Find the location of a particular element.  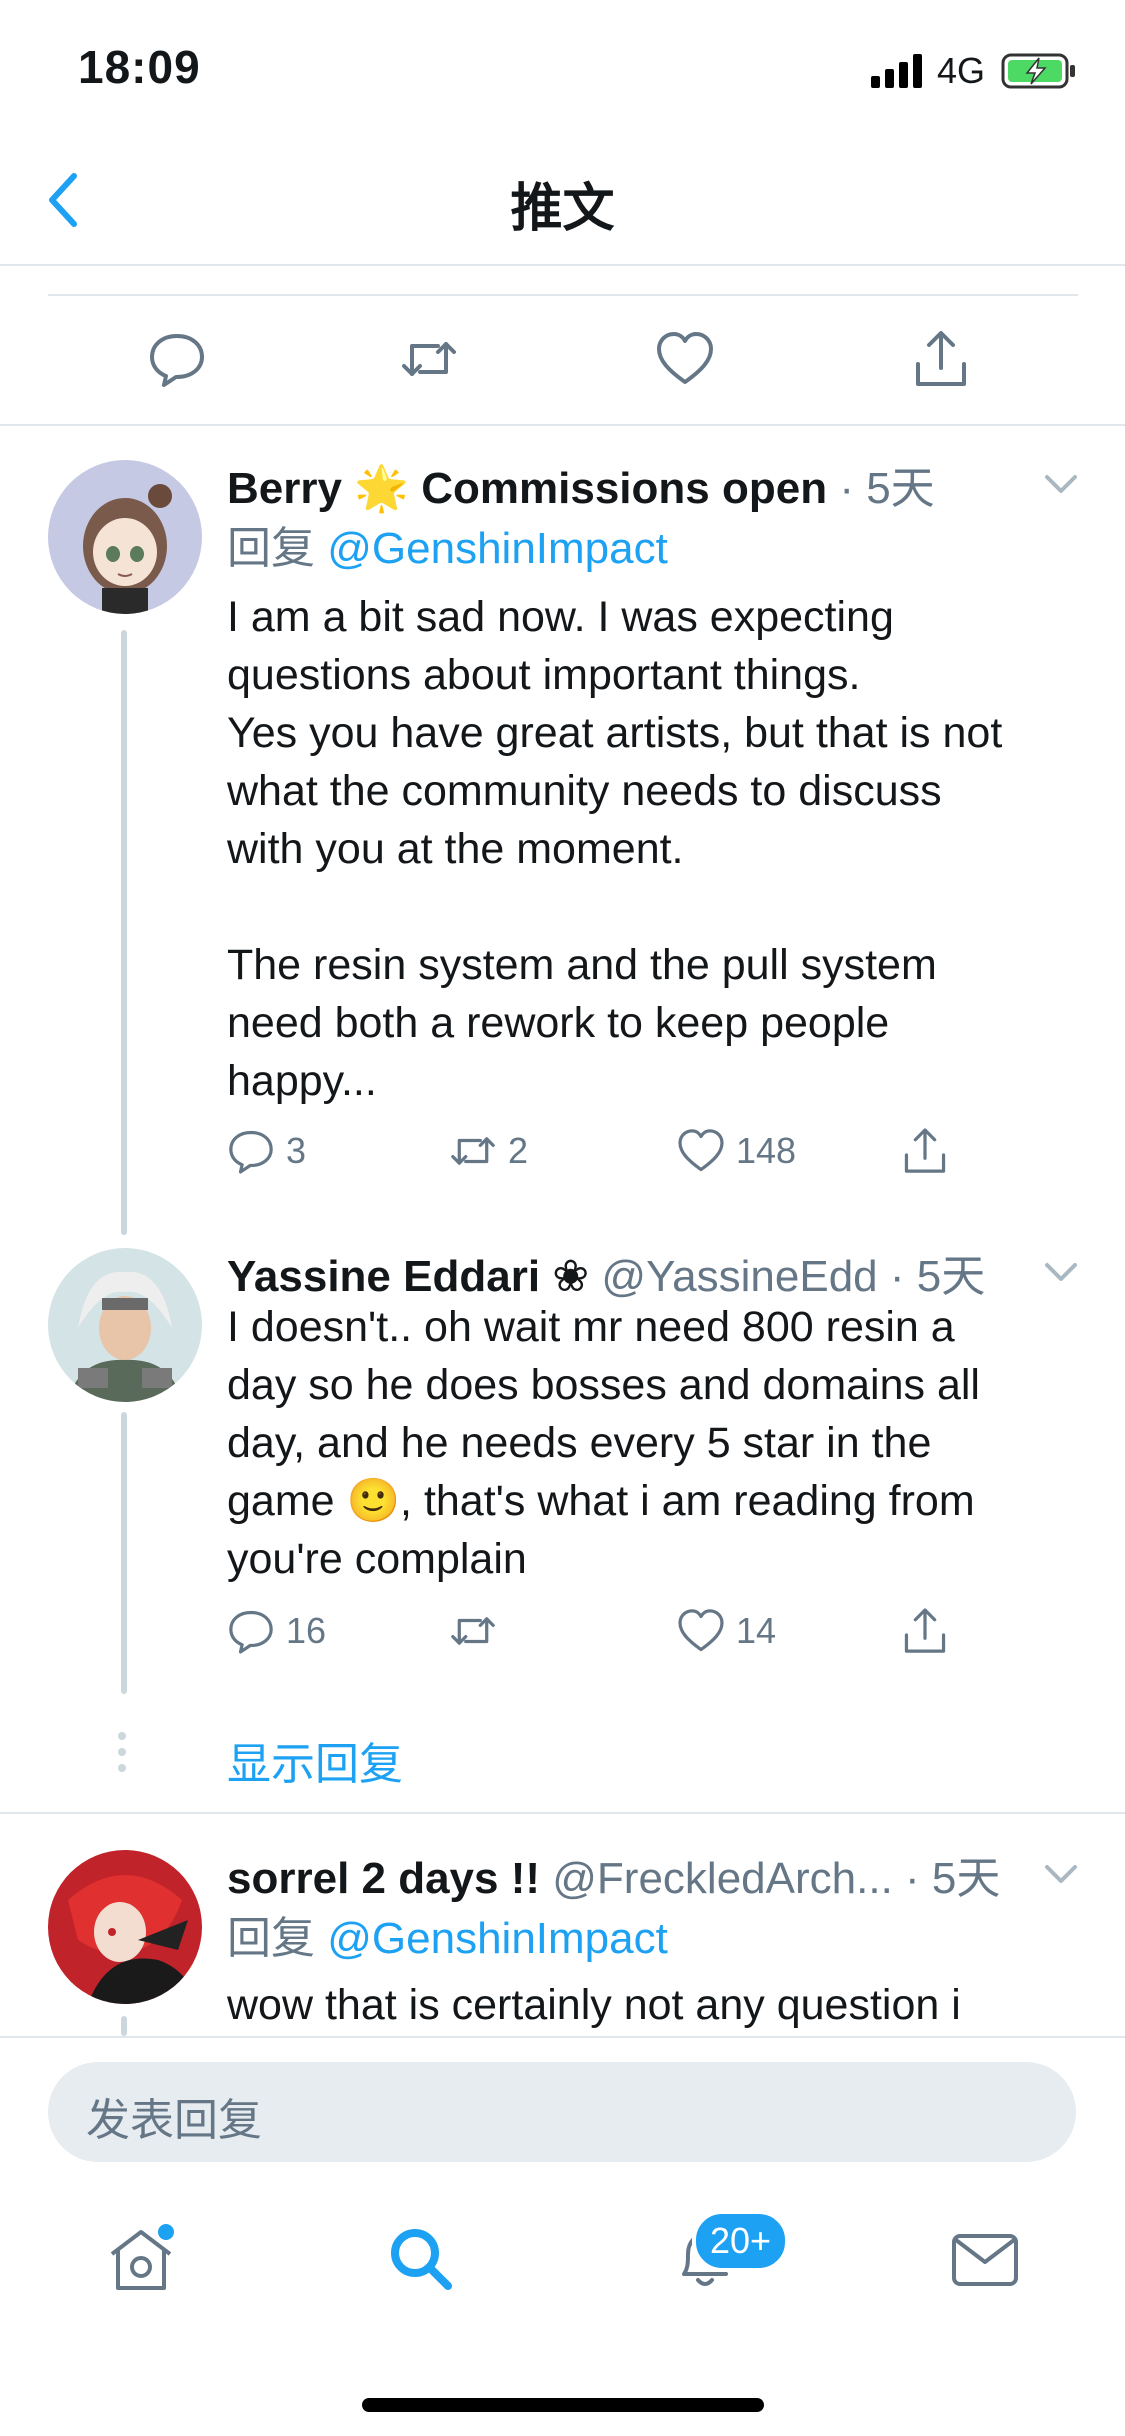

retweet-button is located at coordinates (478, 1631).